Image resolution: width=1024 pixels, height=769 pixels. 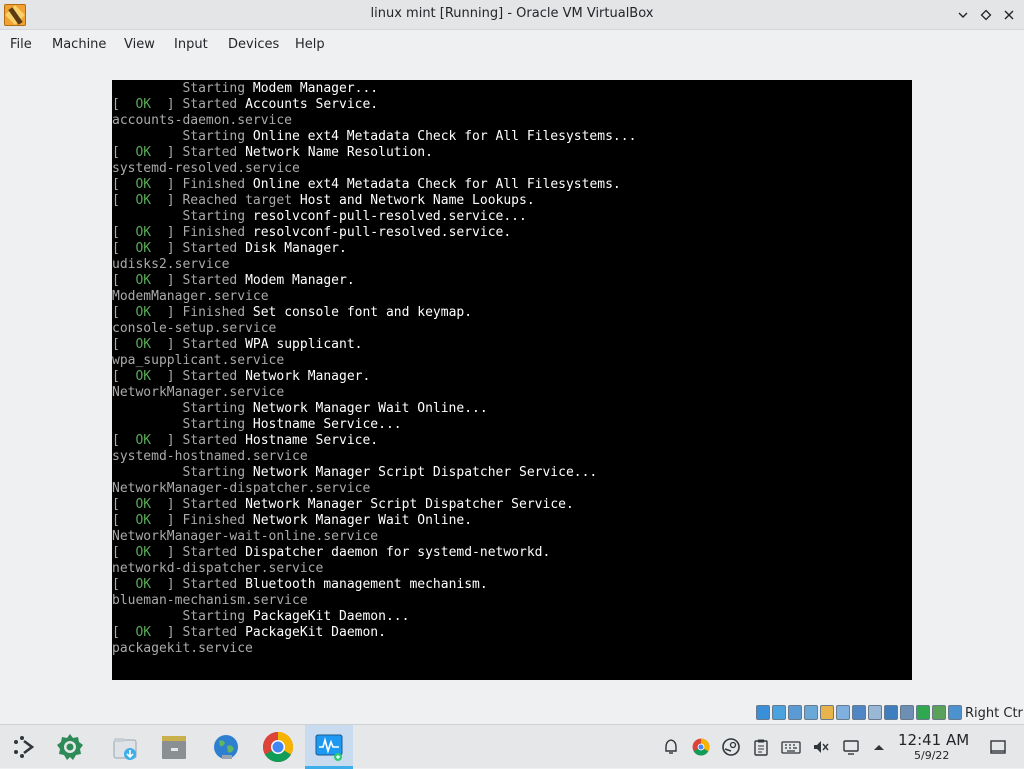 I want to click on browser-globe-icon, so click(x=226, y=747).